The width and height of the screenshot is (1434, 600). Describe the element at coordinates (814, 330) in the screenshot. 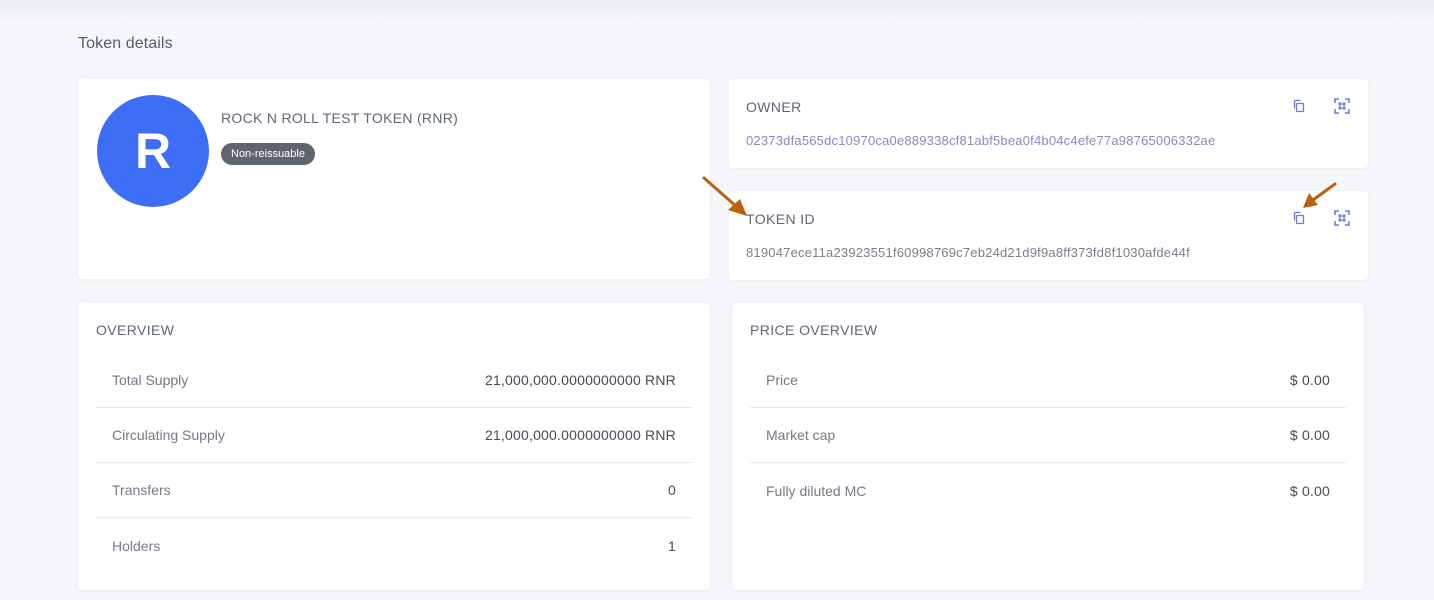

I see `price-overview-title: PRICE OVERVIEW` at that location.